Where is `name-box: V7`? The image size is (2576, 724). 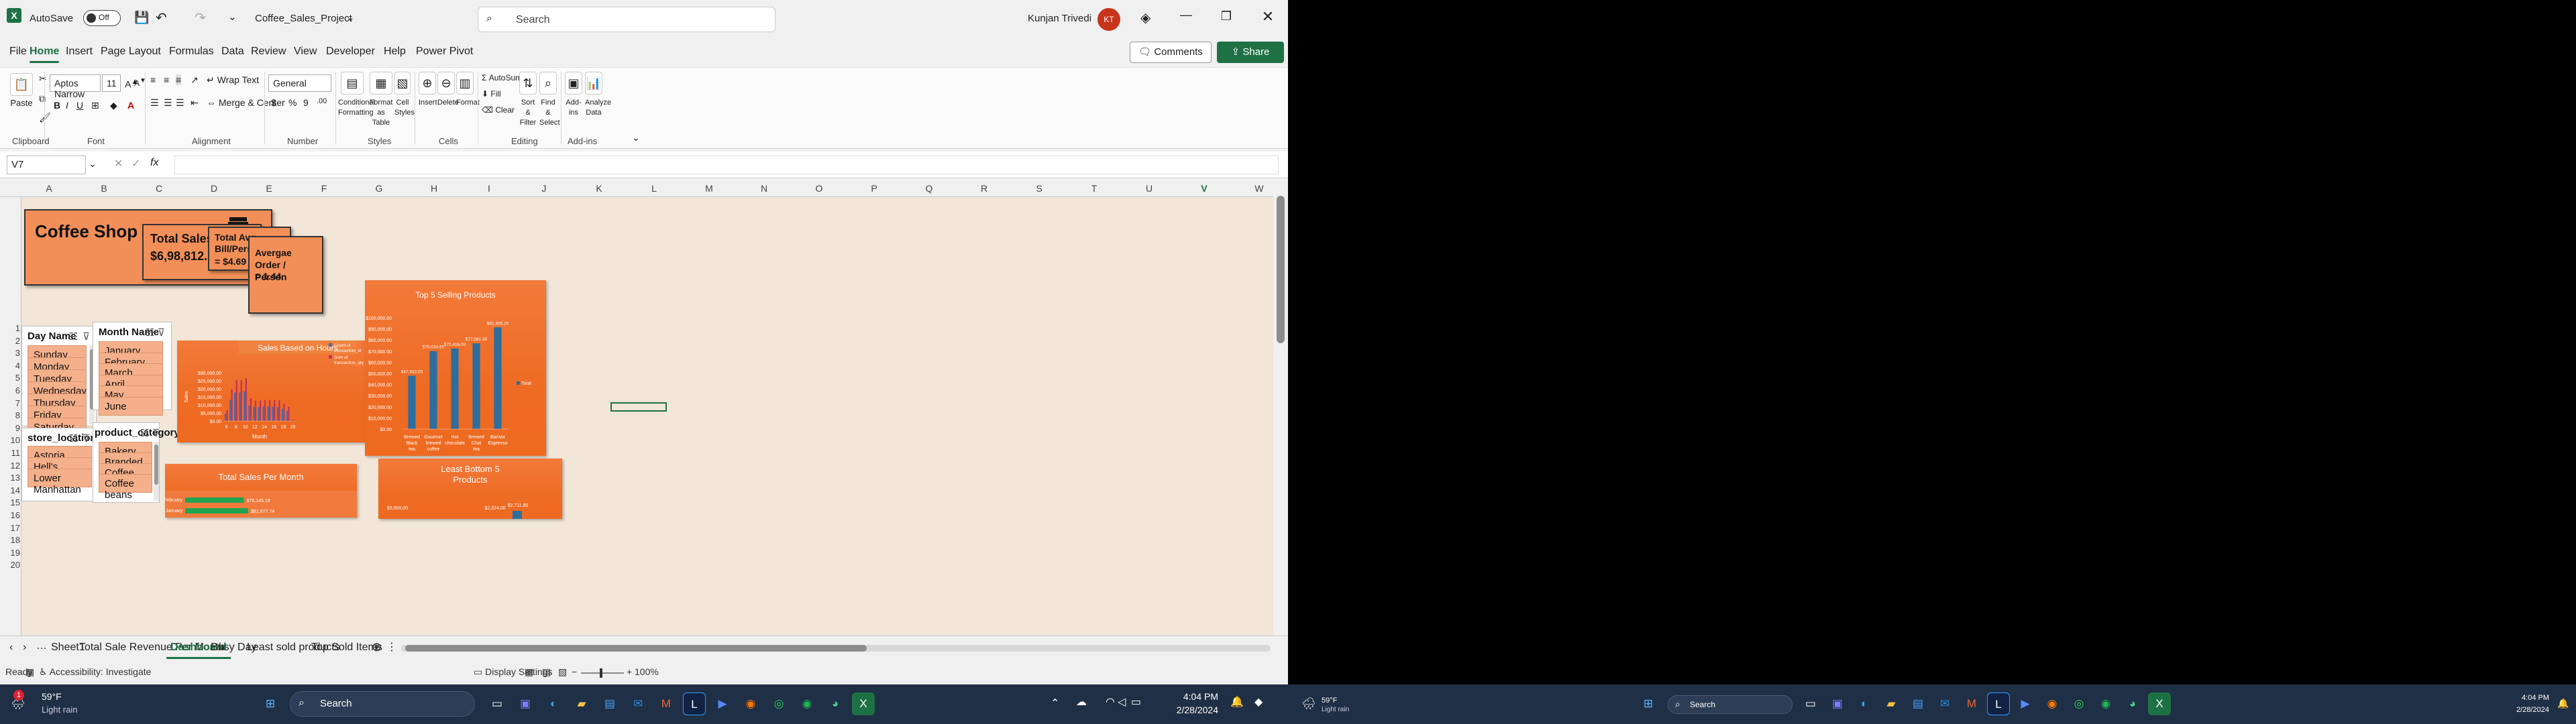 name-box: V7 is located at coordinates (46, 165).